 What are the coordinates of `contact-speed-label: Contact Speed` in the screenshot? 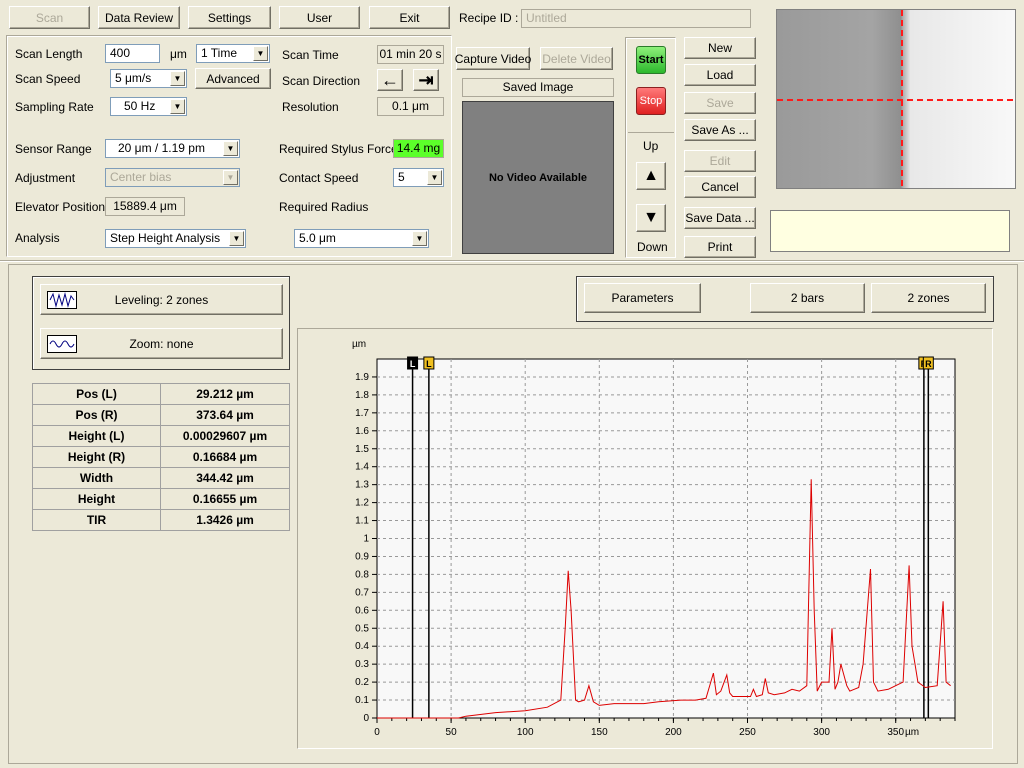 It's located at (319, 178).